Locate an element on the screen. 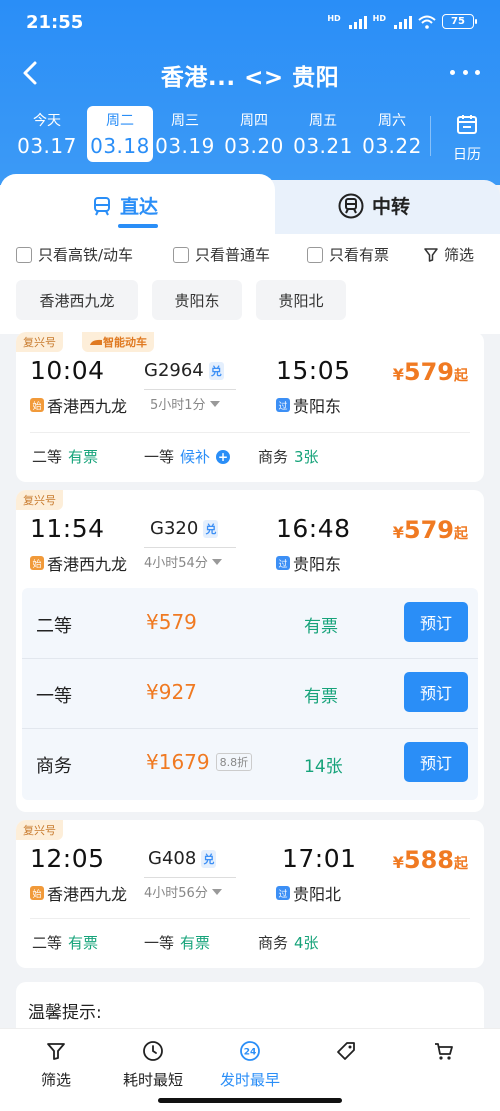 Image resolution: width=500 pixels, height=1111 pixels. calendar-button: 日历 is located at coordinates (467, 136).